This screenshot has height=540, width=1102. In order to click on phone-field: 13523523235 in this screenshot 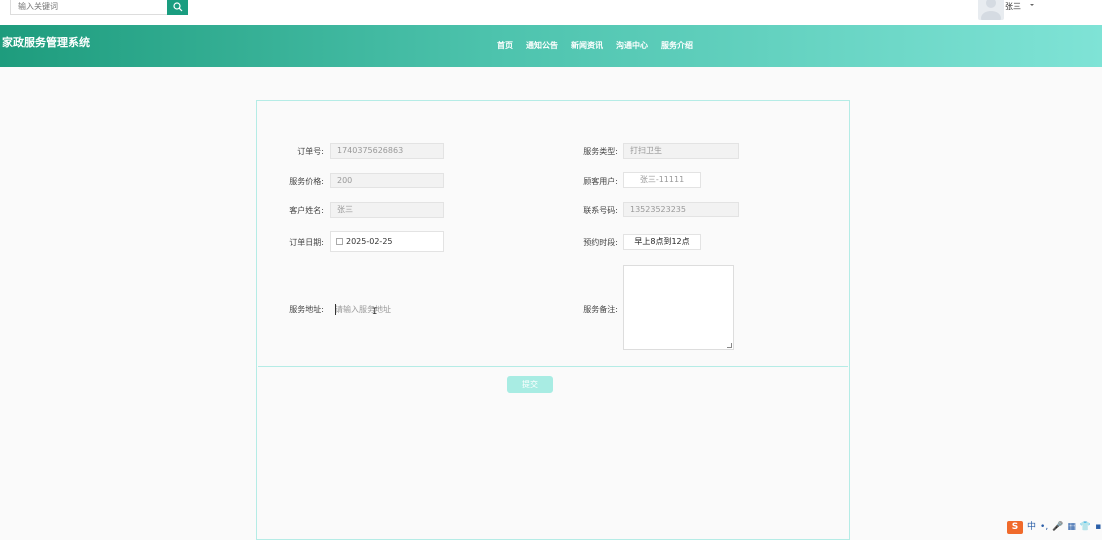, I will do `click(681, 209)`.